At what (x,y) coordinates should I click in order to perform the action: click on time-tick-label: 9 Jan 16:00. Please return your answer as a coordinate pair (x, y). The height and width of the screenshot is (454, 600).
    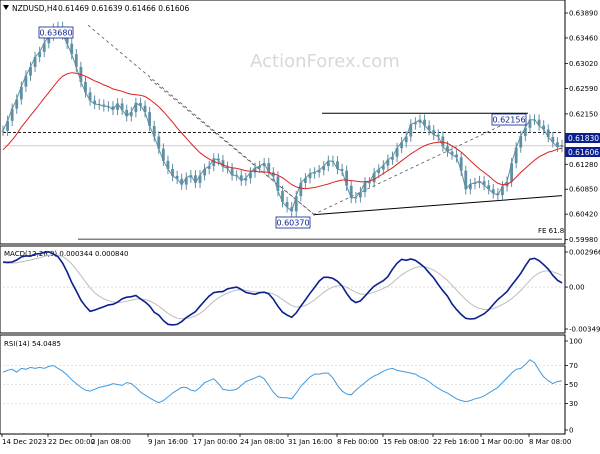
    Looking at the image, I should click on (168, 442).